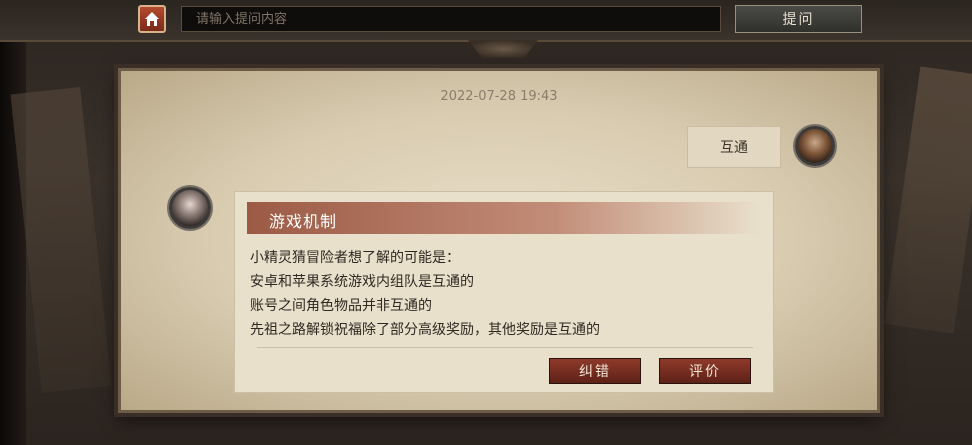  I want to click on chat-timestamp: 2022-07-28 19:43, so click(499, 96).